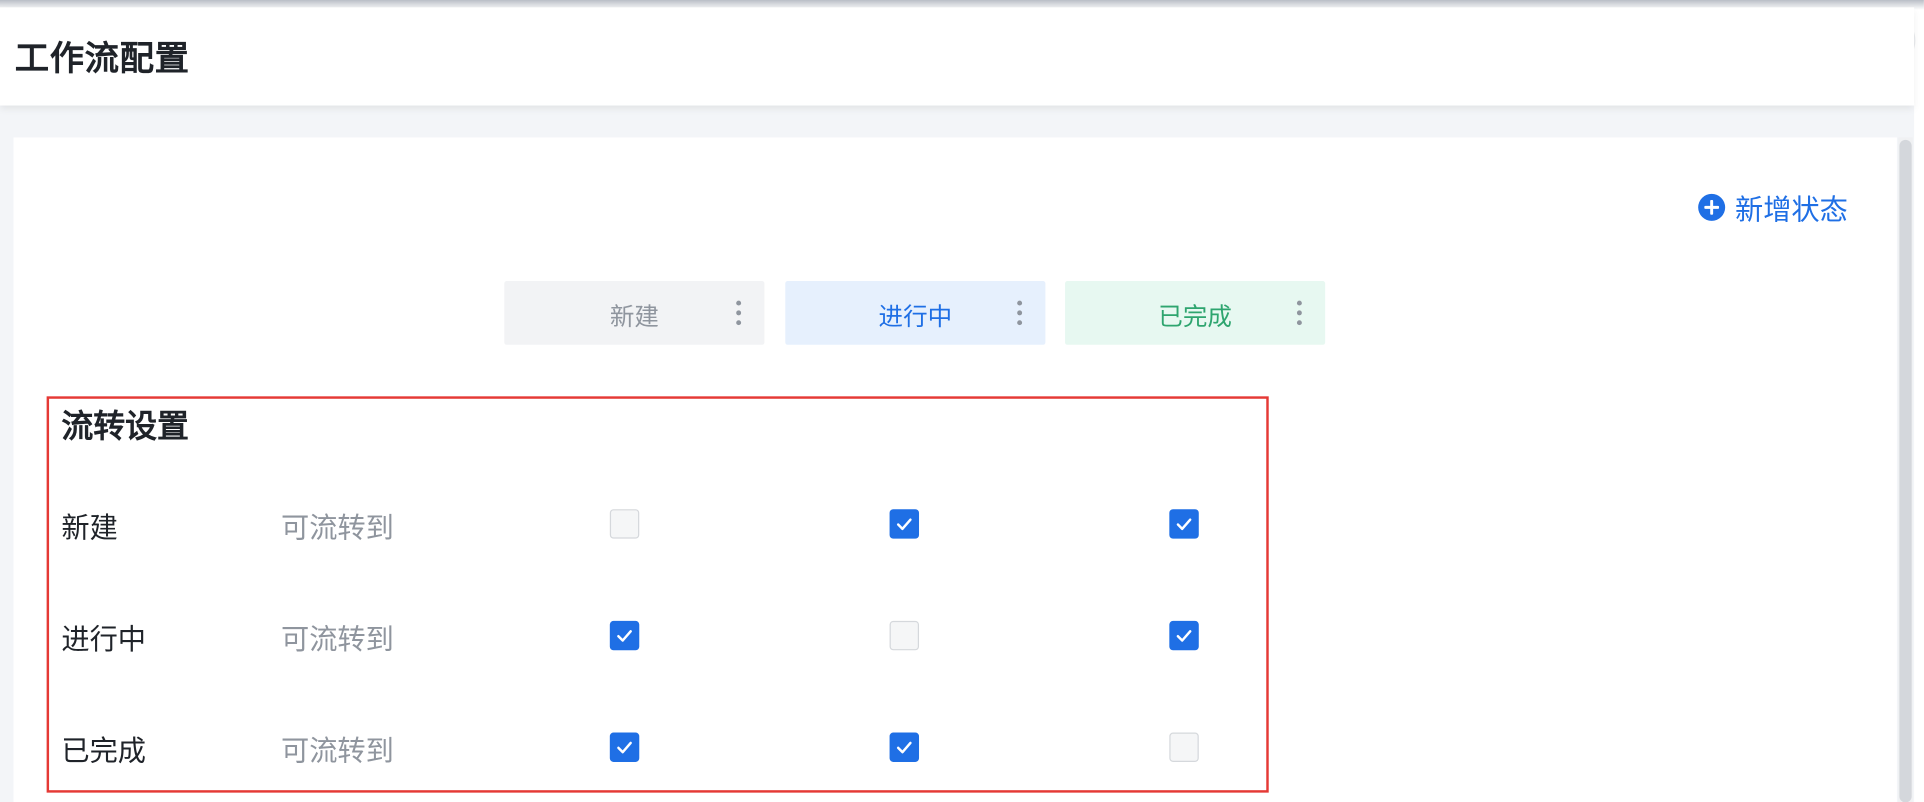 This screenshot has height=802, width=1924. What do you see at coordinates (1791, 211) in the screenshot?
I see `add-status-label: 新增状态` at bounding box center [1791, 211].